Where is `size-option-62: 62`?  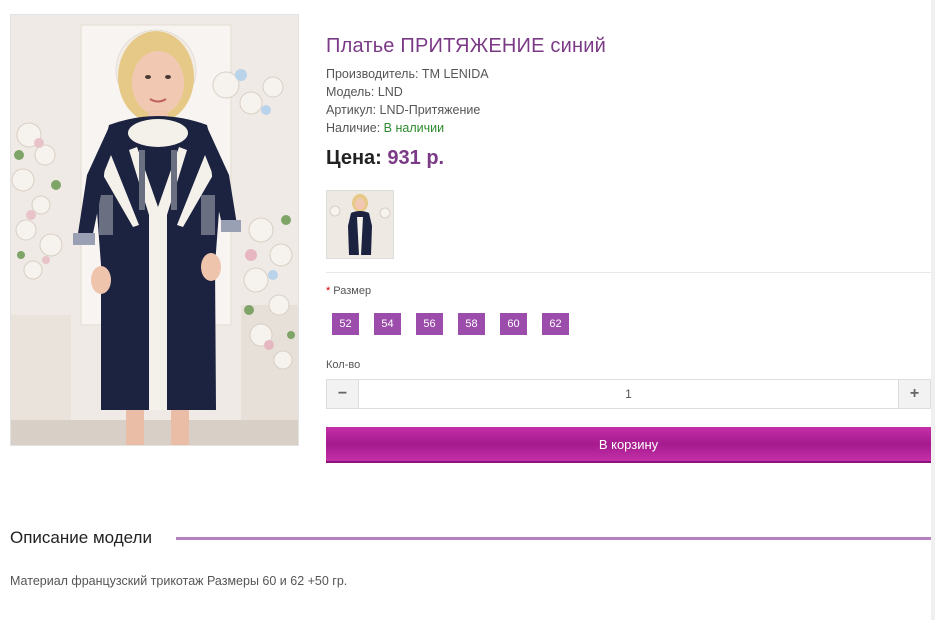
size-option-62: 62 is located at coordinates (555, 324).